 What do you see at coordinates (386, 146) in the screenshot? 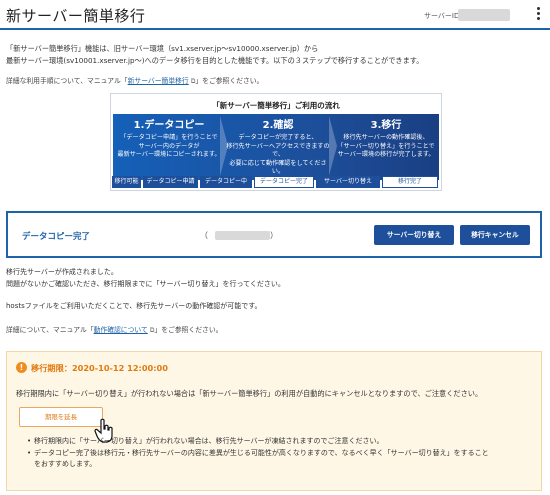
I see `step-desc-line: 「サーバー切り替え」を行うことで` at bounding box center [386, 146].